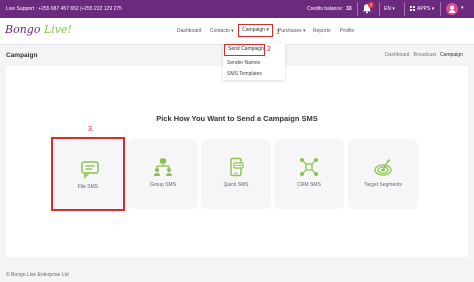 The height and width of the screenshot is (282, 474). What do you see at coordinates (389, 9) in the screenshot?
I see `language-selector: EN ▾` at bounding box center [389, 9].